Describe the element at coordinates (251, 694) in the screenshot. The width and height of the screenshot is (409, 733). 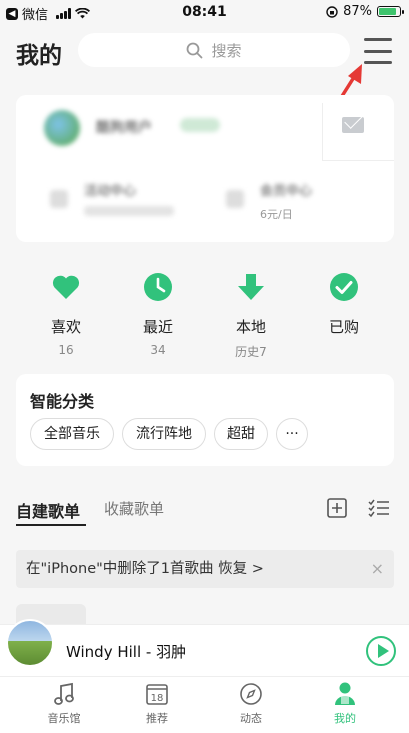
I see `compass-icon` at that location.